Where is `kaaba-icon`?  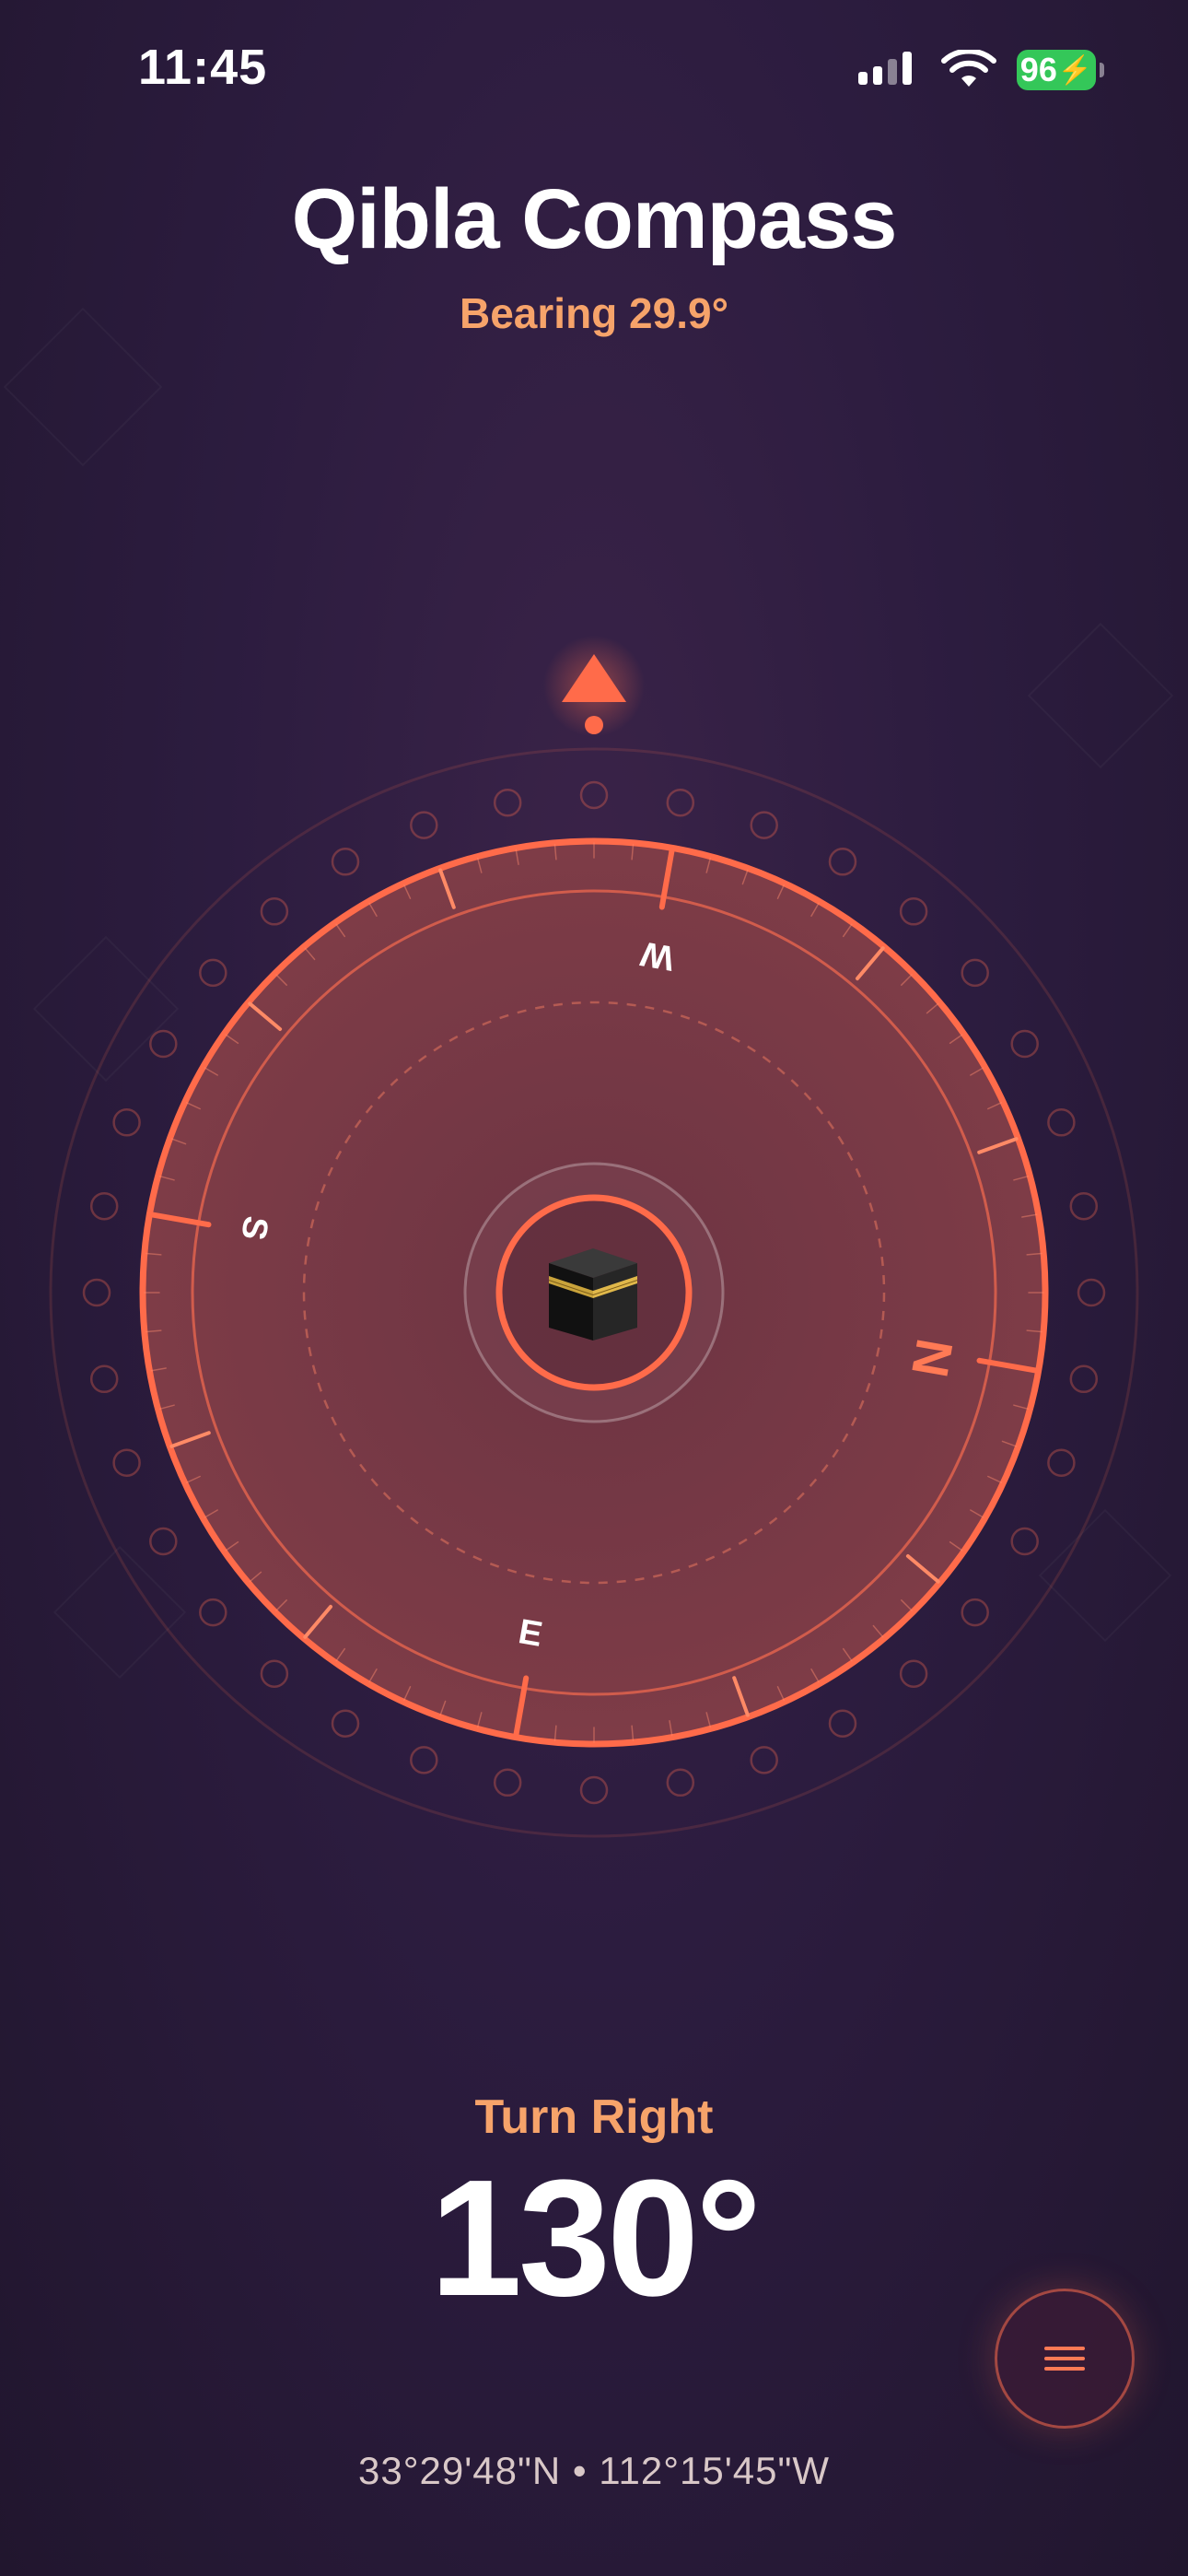
kaaba-icon is located at coordinates (593, 1292).